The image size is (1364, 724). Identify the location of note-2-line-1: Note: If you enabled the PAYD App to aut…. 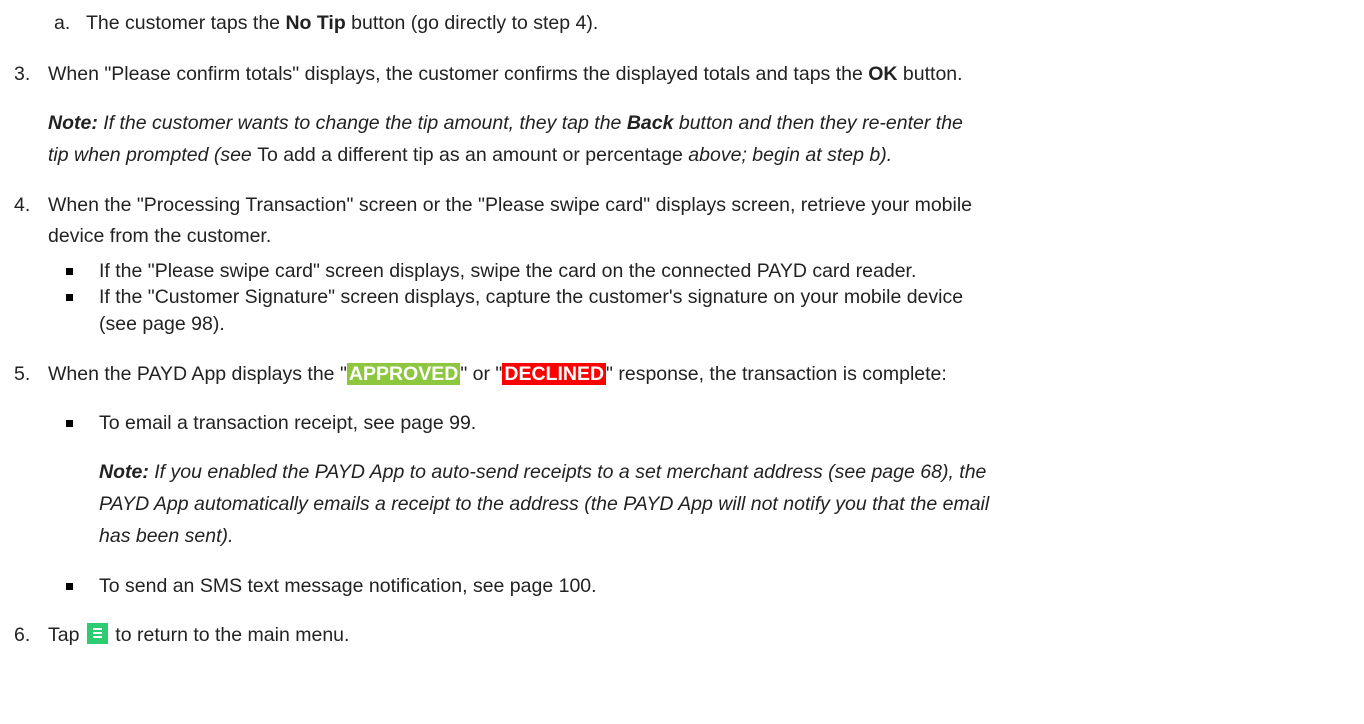
(542, 472).